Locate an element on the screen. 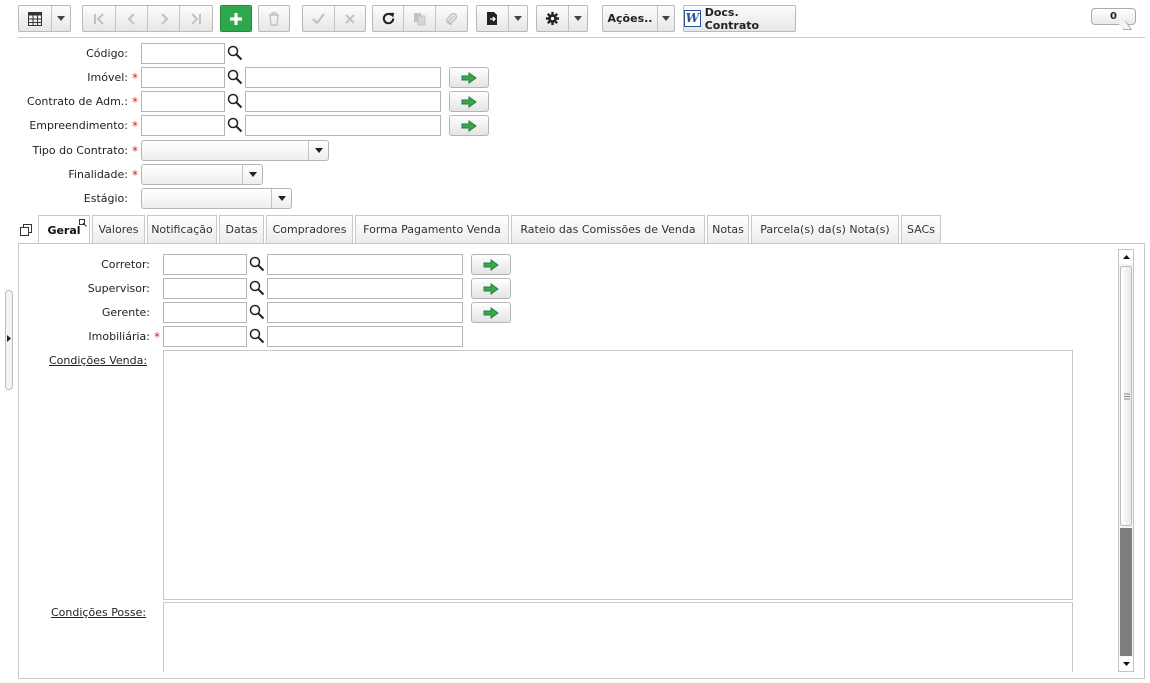 Image resolution: width=1150 pixels, height=683 pixels. tab-label: Rateio das Comissões de Venda is located at coordinates (608, 229).